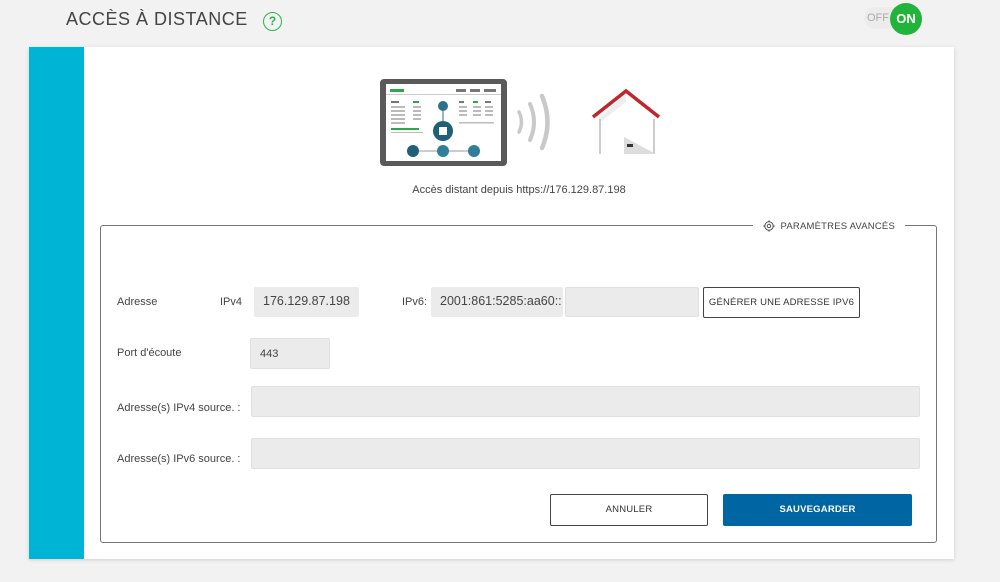 Image resolution: width=1000 pixels, height=582 pixels. Describe the element at coordinates (585, 453) in the screenshot. I see `ipv6-source-input` at that location.